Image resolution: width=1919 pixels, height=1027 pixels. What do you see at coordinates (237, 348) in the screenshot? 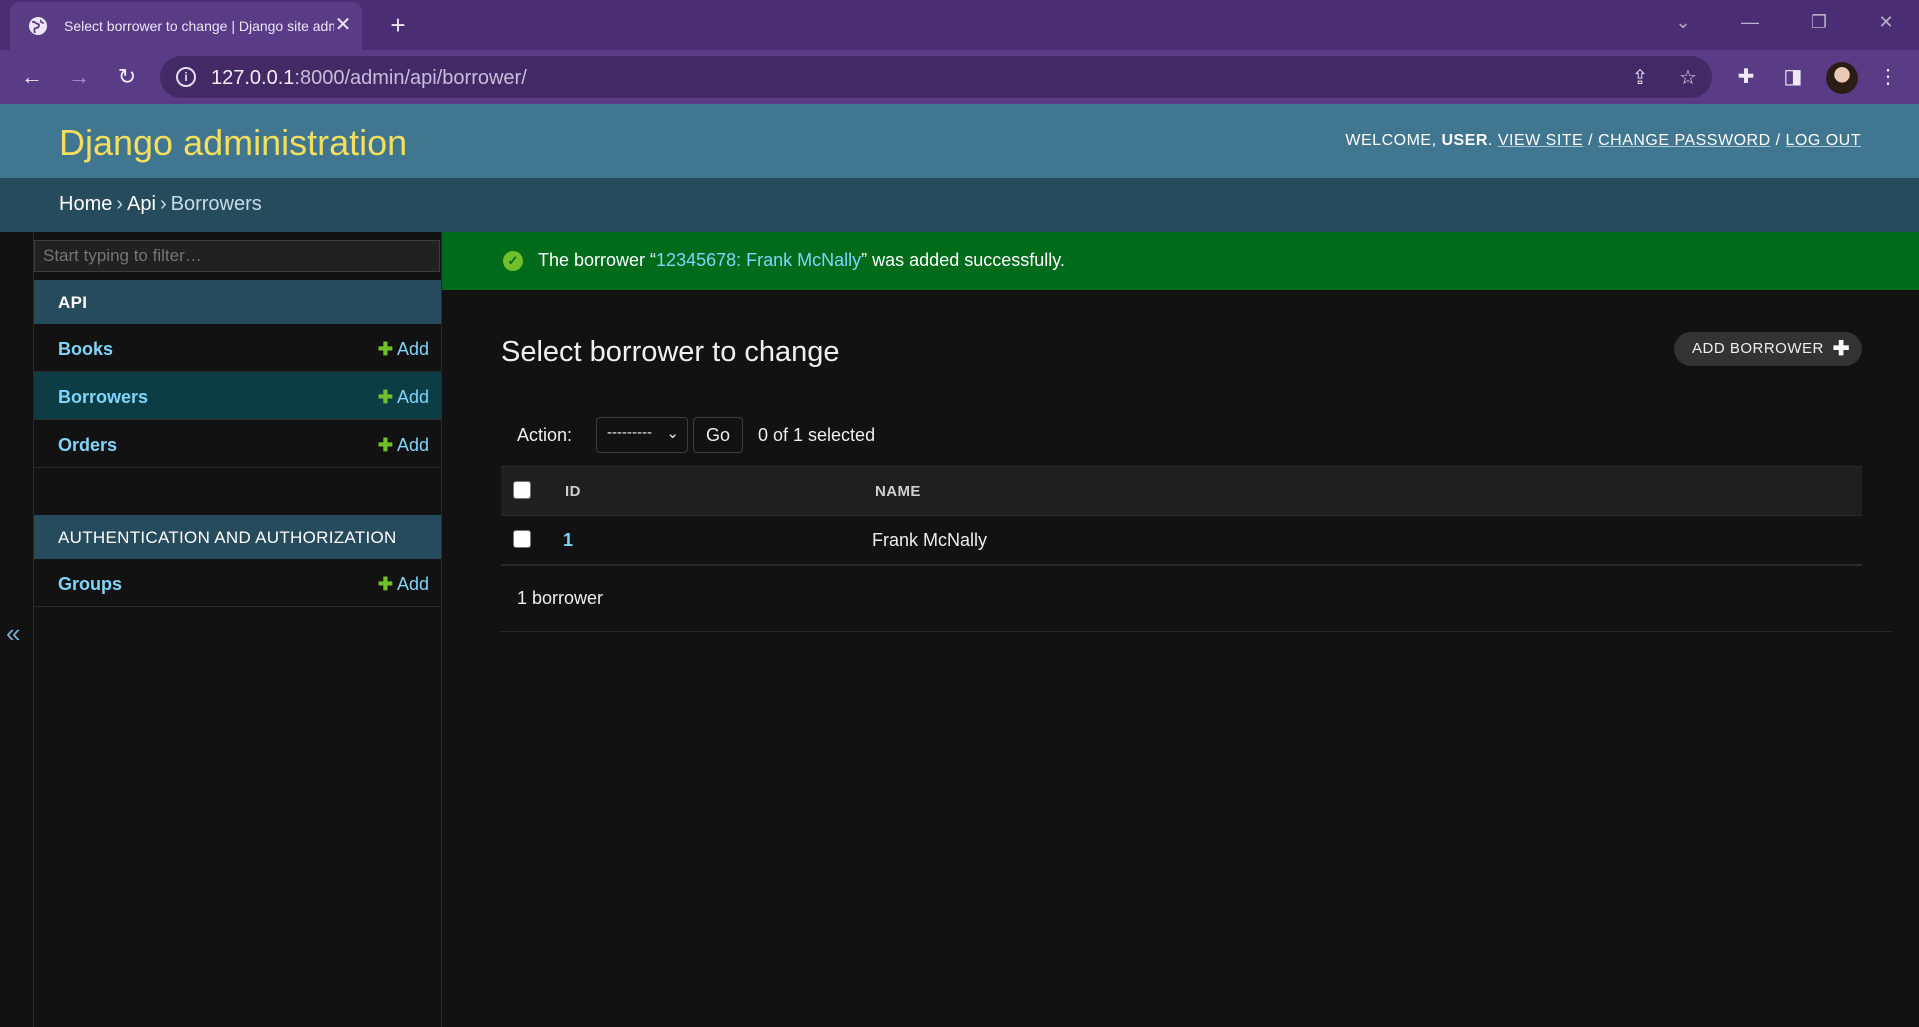
I see `sidebar-item-books: Books ✚ Add` at bounding box center [237, 348].